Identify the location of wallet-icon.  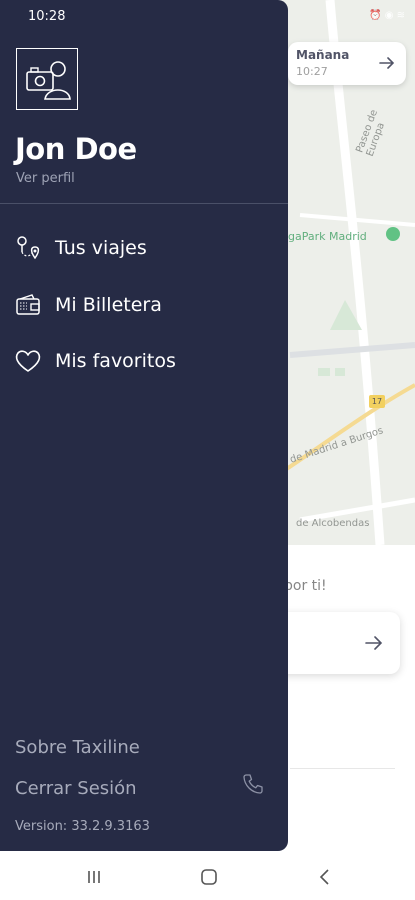
(28, 304).